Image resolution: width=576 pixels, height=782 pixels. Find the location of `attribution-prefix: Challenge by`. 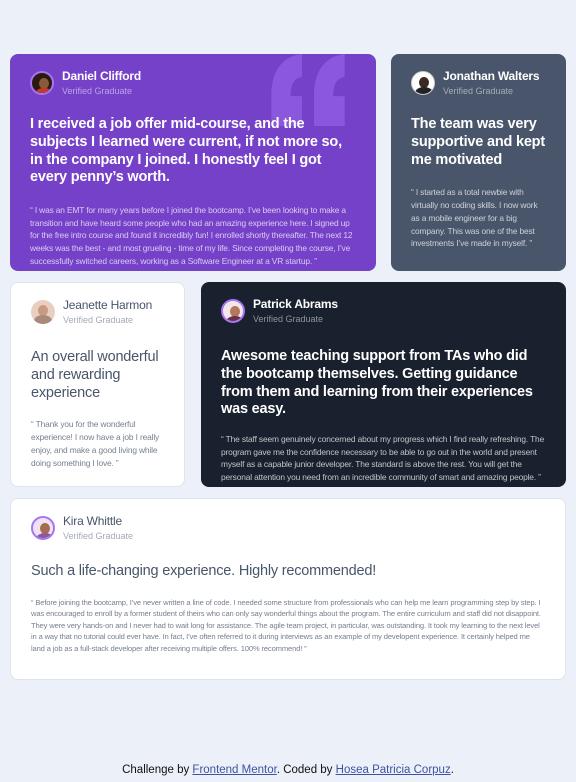

attribution-prefix: Challenge by is located at coordinates (157, 770).